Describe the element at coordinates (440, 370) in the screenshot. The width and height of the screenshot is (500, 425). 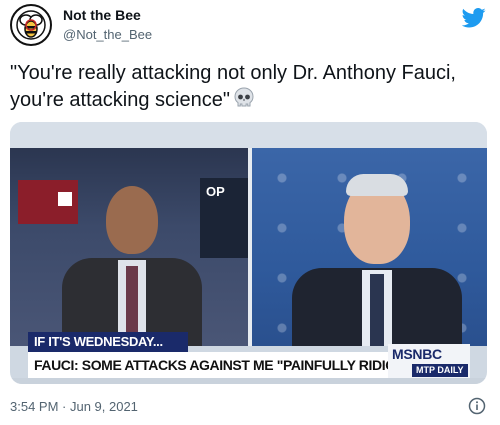
I see `show-label: MTP DAILY` at that location.